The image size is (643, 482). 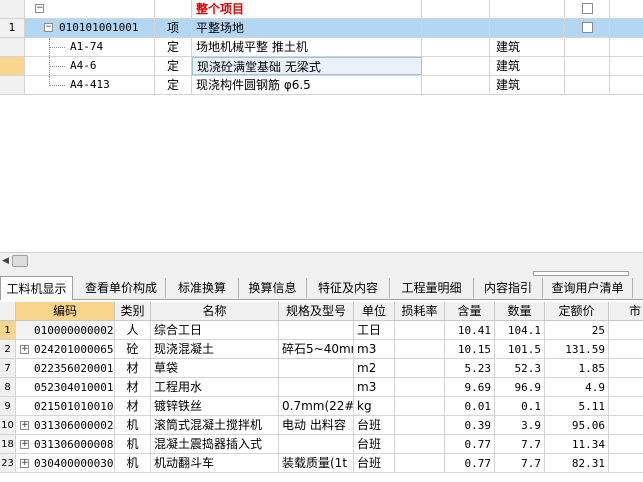 I want to click on material-price: 82.31, so click(x=577, y=463).